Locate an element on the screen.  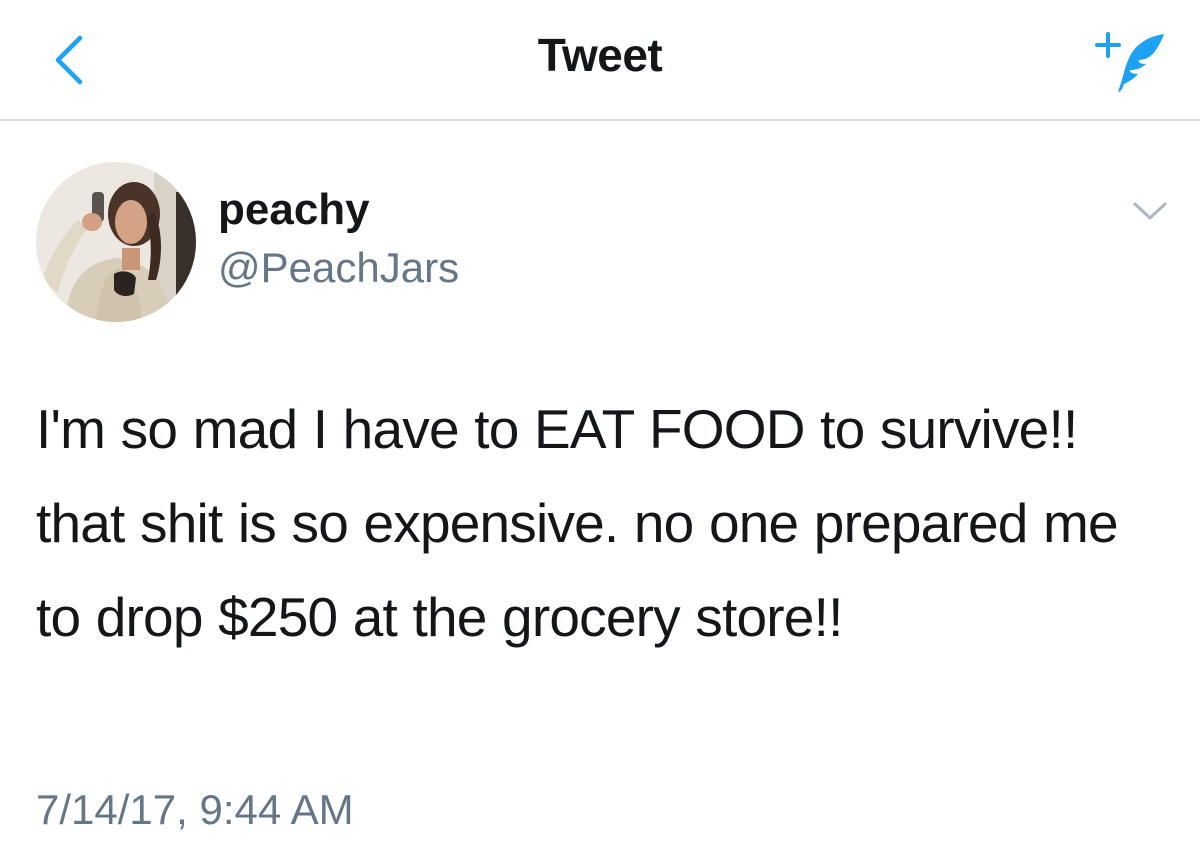
page-title: Tweet is located at coordinates (600, 55).